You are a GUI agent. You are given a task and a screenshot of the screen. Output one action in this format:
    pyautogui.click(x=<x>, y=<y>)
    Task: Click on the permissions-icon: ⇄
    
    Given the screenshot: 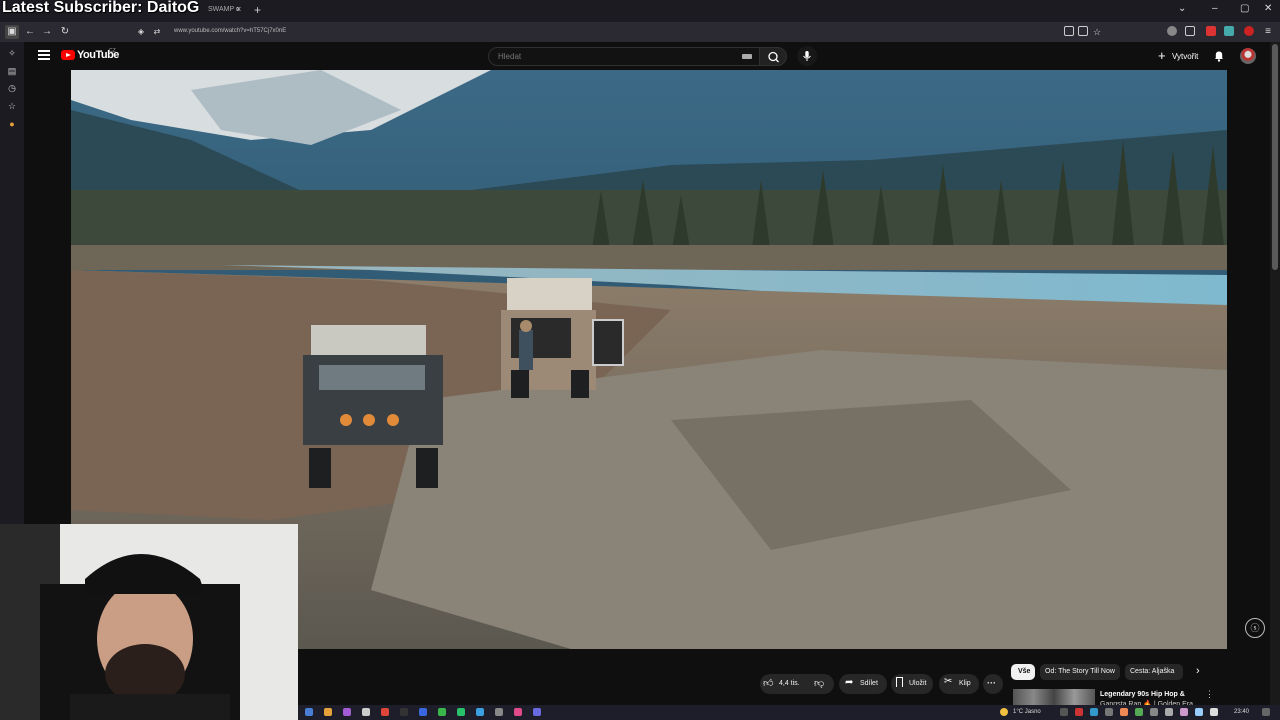 What is the action you would take?
    pyautogui.click(x=157, y=32)
    